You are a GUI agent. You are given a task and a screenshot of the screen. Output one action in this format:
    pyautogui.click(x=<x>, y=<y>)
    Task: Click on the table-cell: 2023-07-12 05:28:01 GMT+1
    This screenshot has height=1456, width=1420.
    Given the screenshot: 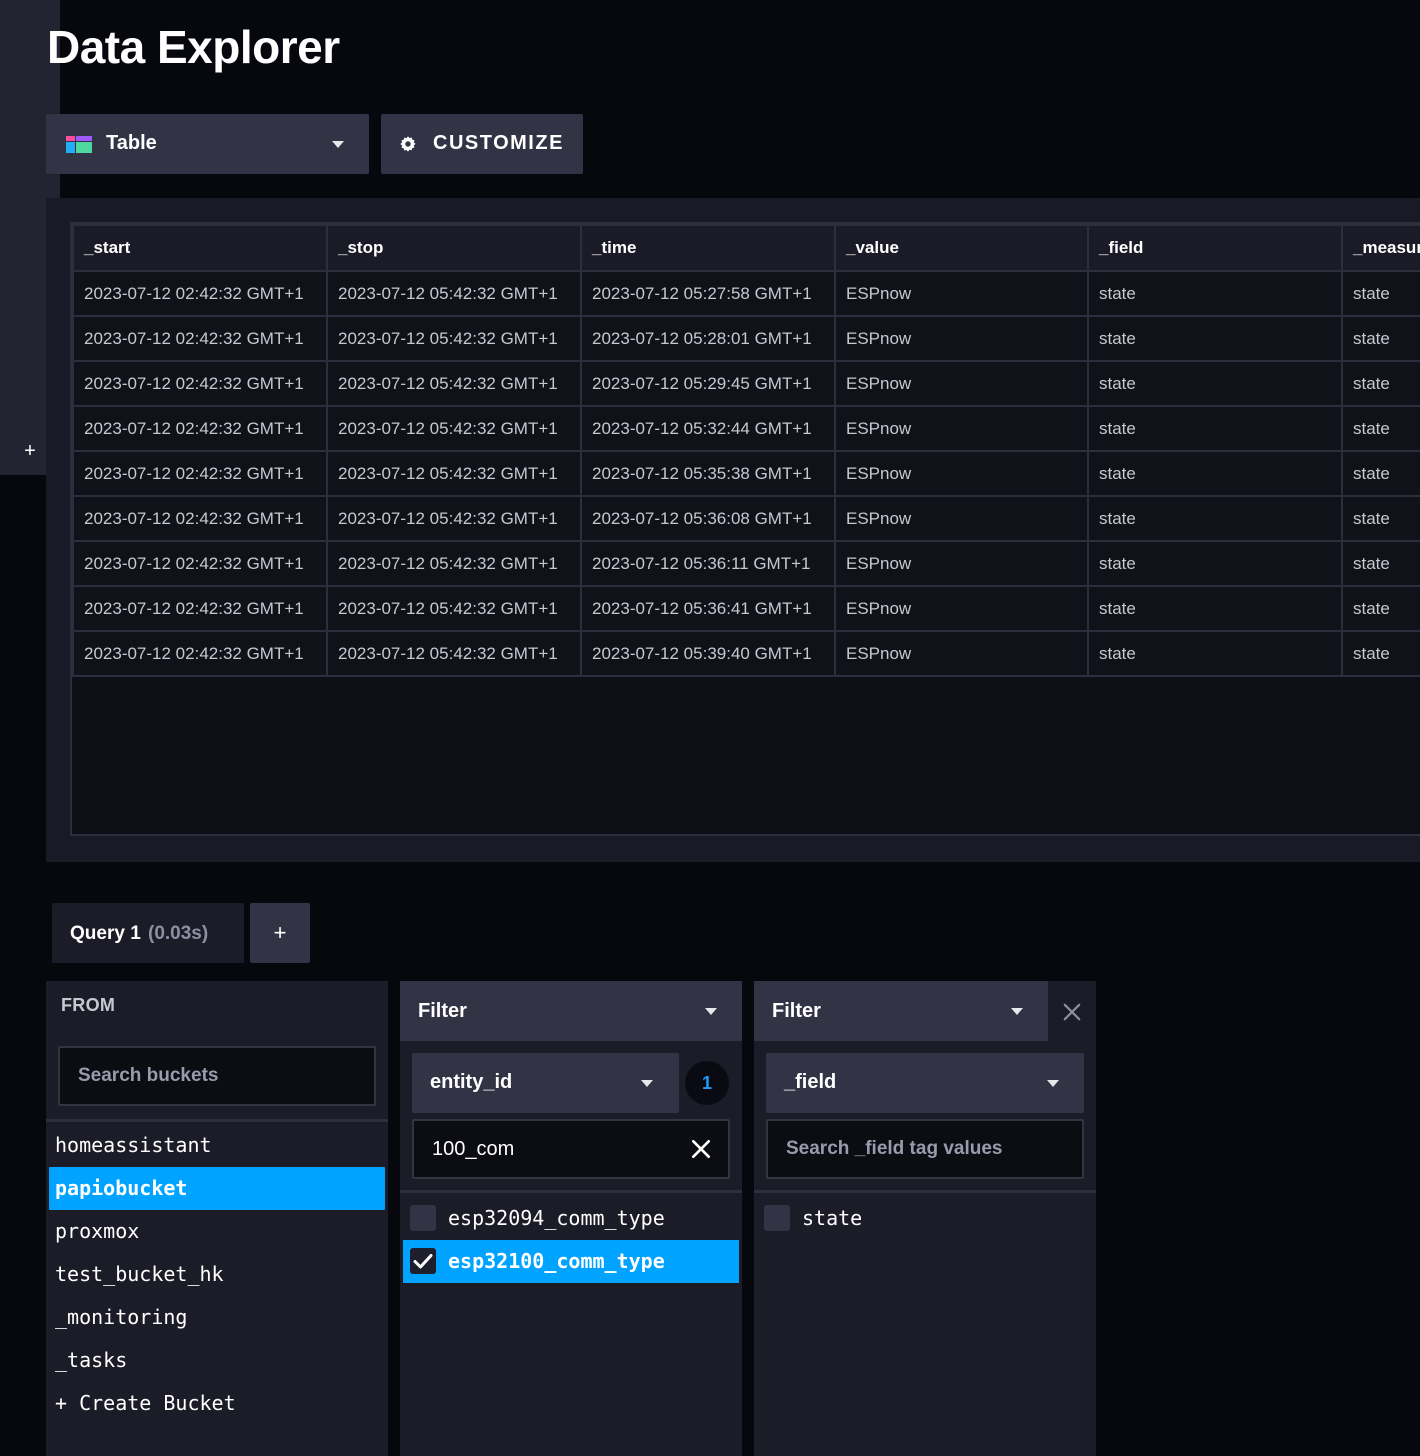 What is the action you would take?
    pyautogui.click(x=708, y=338)
    